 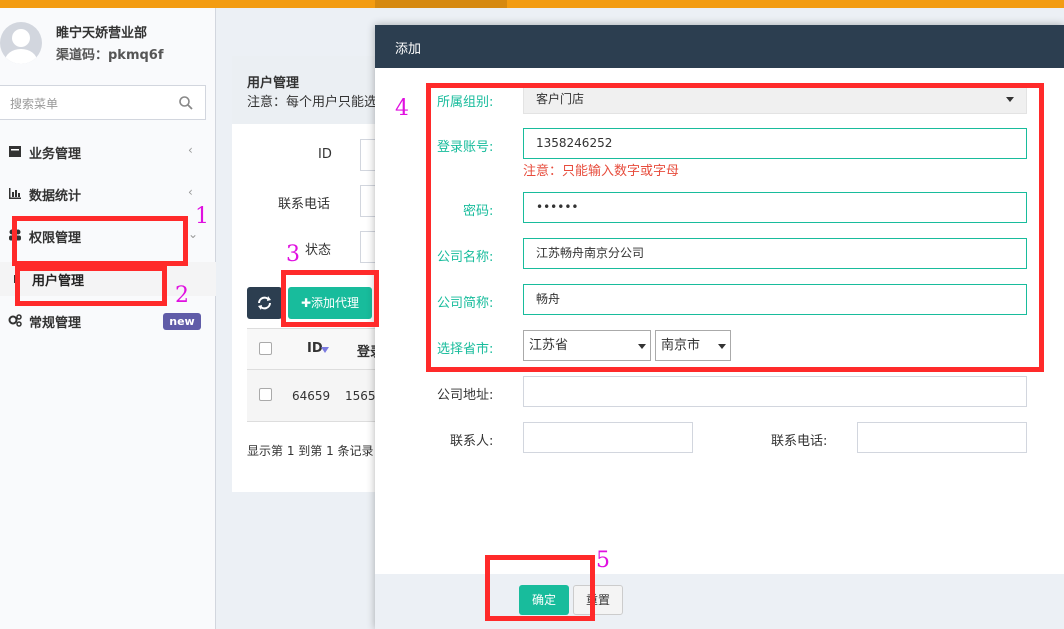 What do you see at coordinates (102, 33) in the screenshot?
I see `user-name: 睢宁天娇营业部` at bounding box center [102, 33].